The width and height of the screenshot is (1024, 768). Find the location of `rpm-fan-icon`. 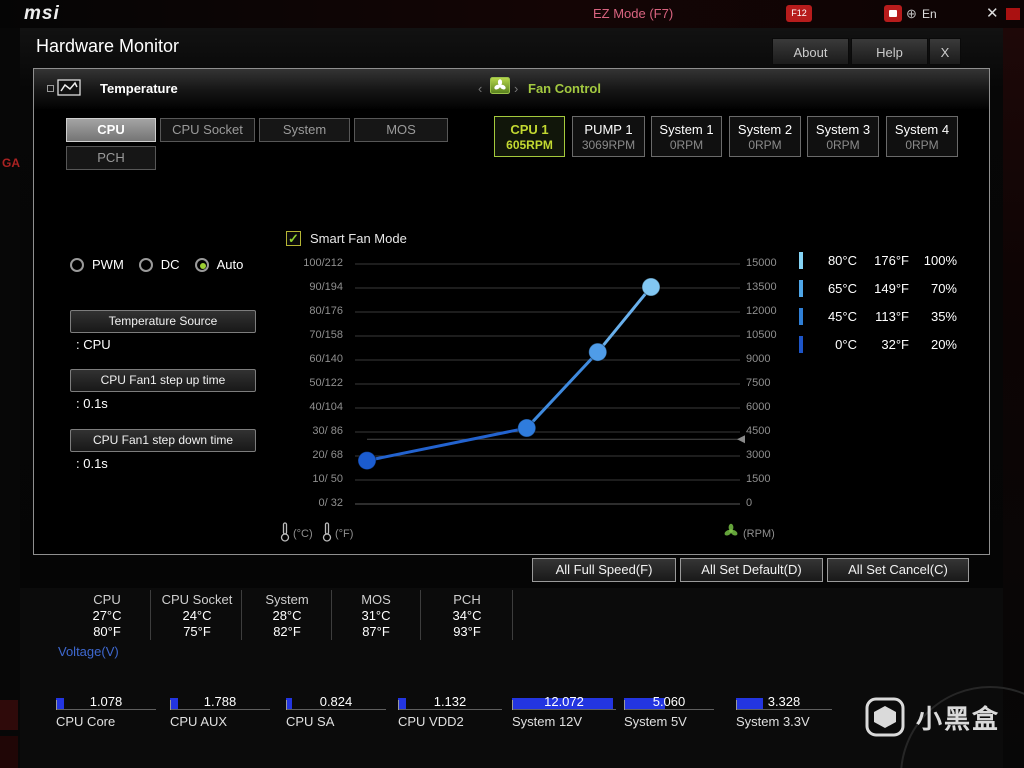

rpm-fan-icon is located at coordinates (731, 529).